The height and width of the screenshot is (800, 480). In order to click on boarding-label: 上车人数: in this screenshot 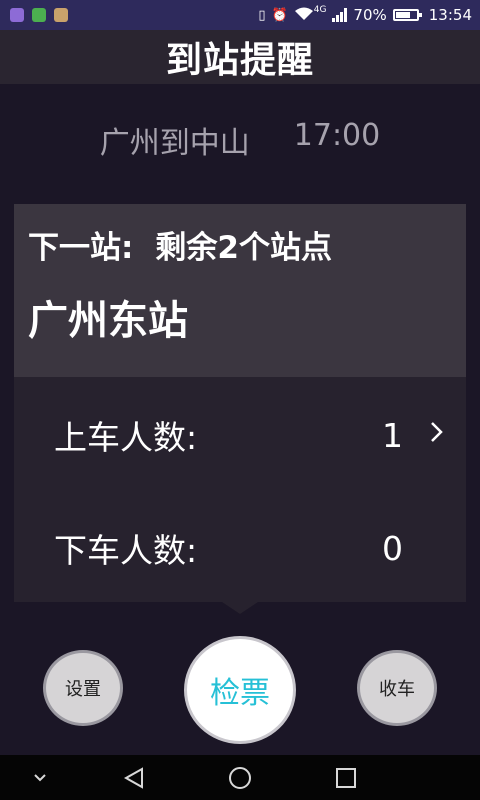, I will do `click(126, 437)`.